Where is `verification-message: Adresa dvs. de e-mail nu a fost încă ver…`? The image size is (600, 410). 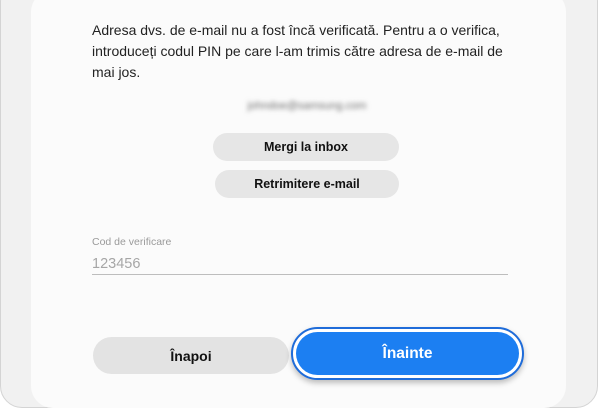
verification-message: Adresa dvs. de e-mail nu a fost încă ver… is located at coordinates (297, 51).